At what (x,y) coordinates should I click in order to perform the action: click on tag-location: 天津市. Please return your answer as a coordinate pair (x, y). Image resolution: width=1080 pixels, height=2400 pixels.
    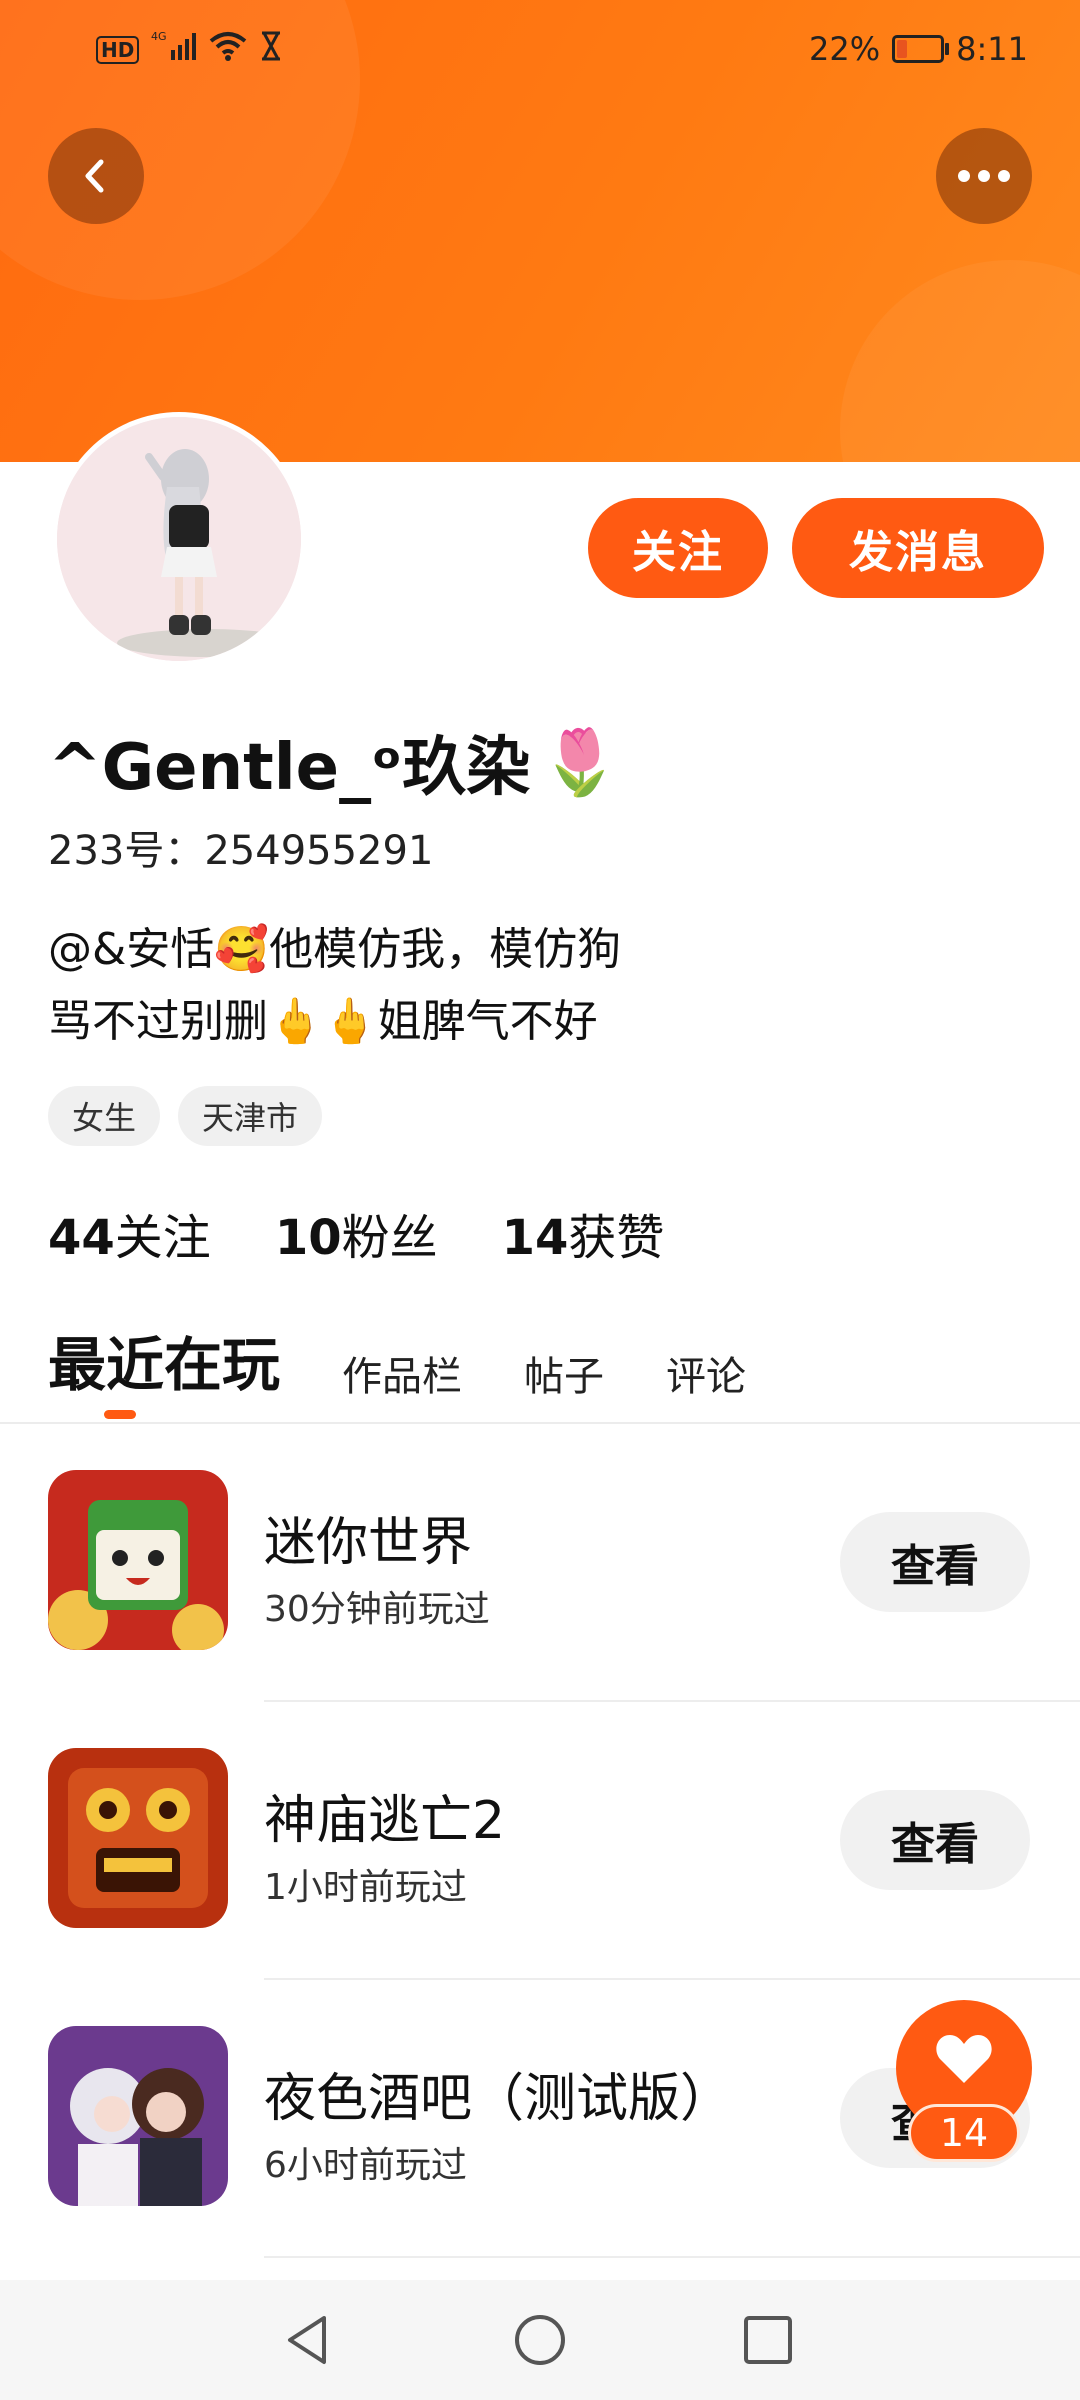
    Looking at the image, I should click on (250, 1116).